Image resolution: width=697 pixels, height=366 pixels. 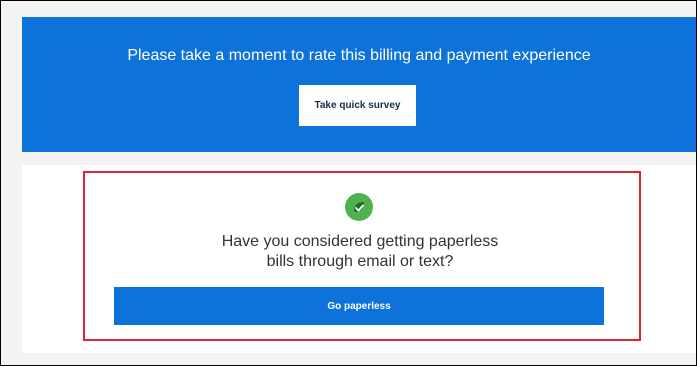 I want to click on leaf-check-icon-glyph, so click(x=359, y=207).